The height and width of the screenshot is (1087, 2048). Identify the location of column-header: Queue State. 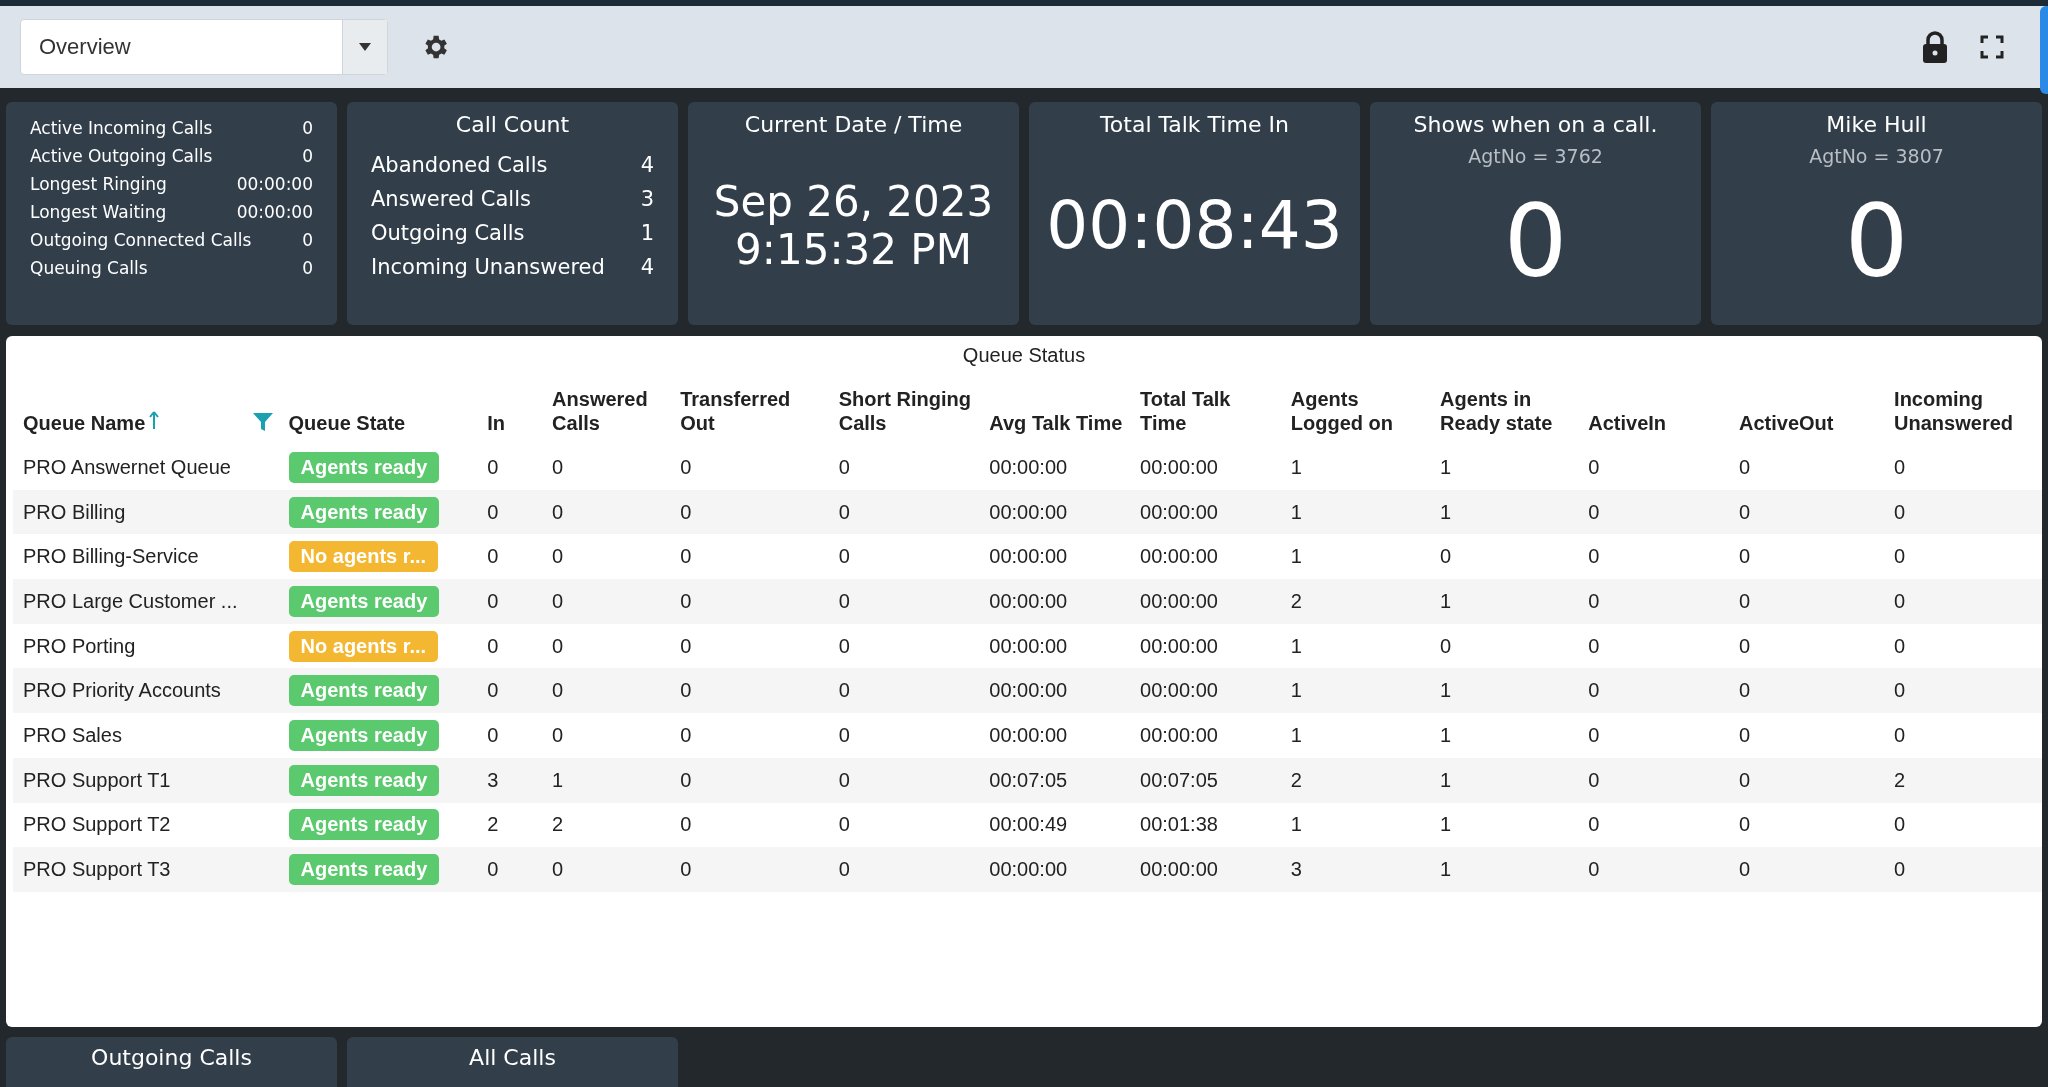
(380, 423).